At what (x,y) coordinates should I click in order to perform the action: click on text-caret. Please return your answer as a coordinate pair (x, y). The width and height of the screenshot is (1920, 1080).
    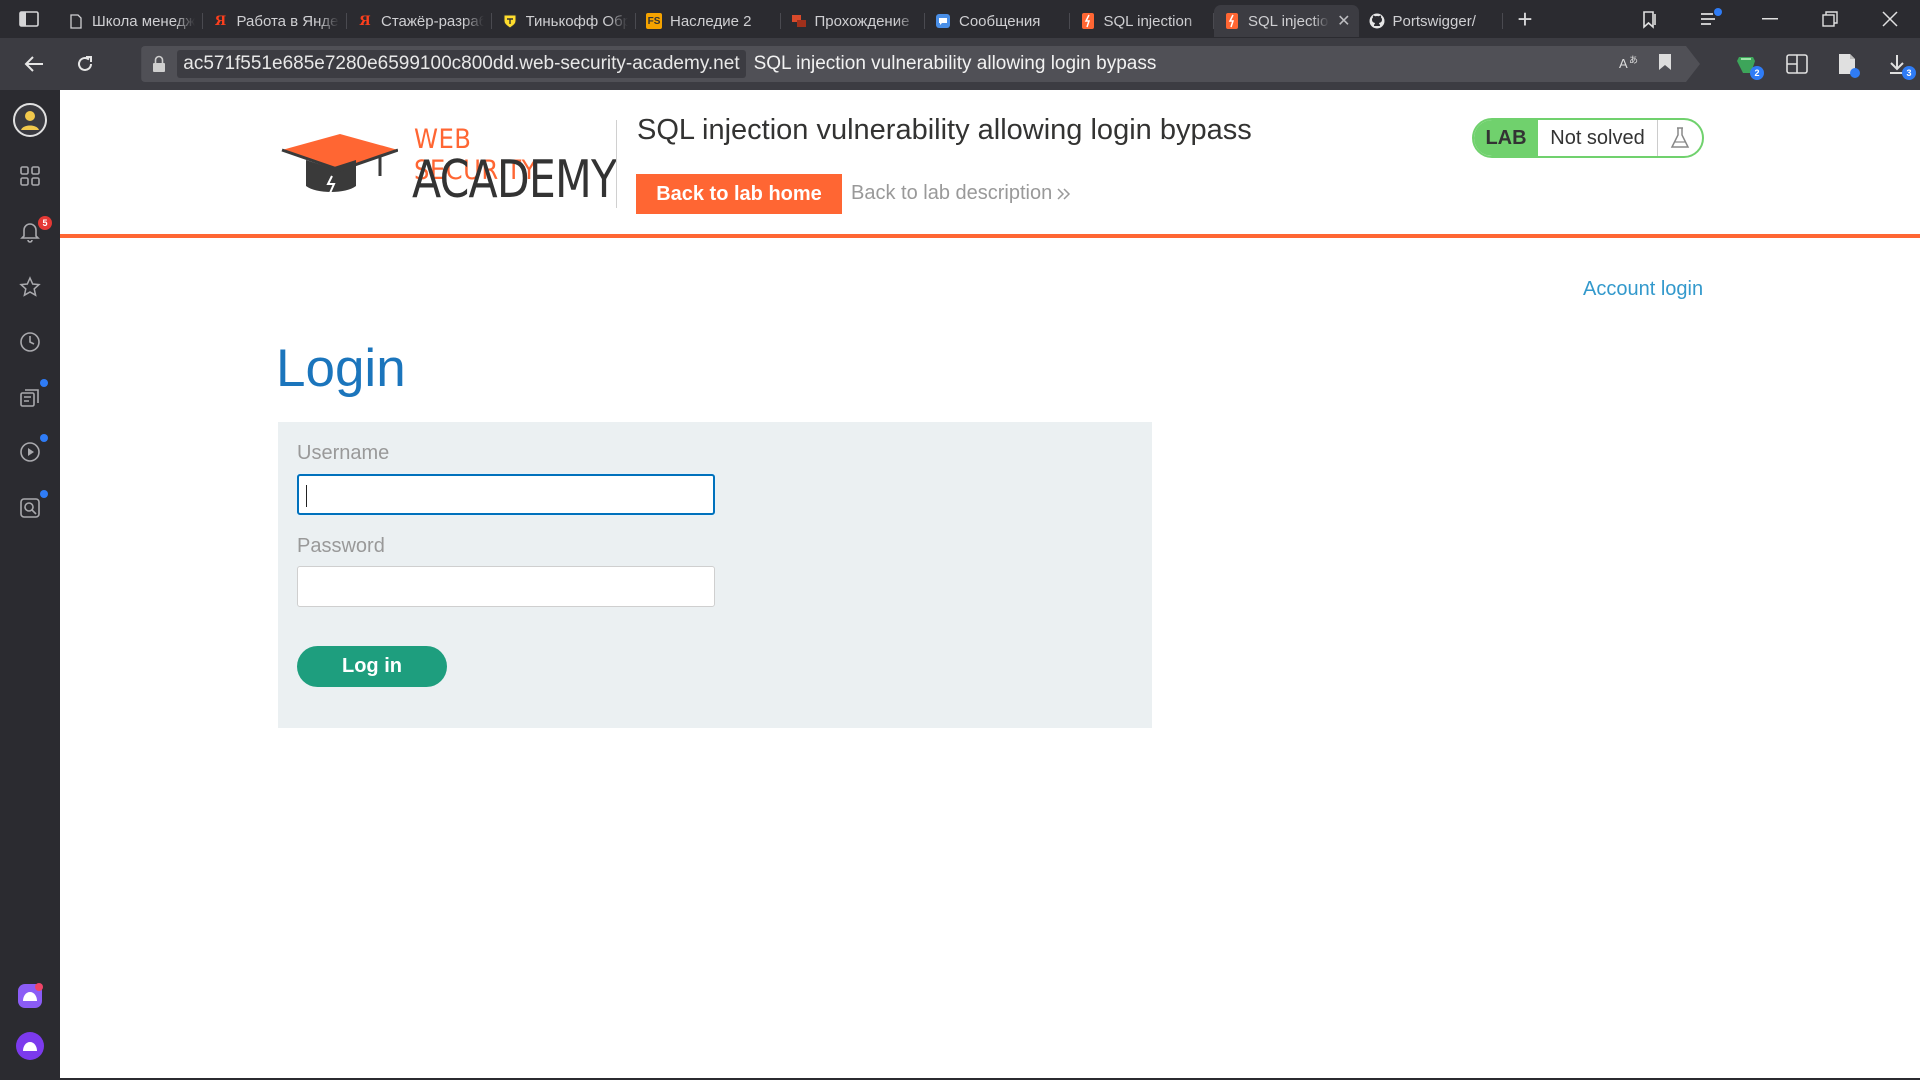
    Looking at the image, I should click on (306, 496).